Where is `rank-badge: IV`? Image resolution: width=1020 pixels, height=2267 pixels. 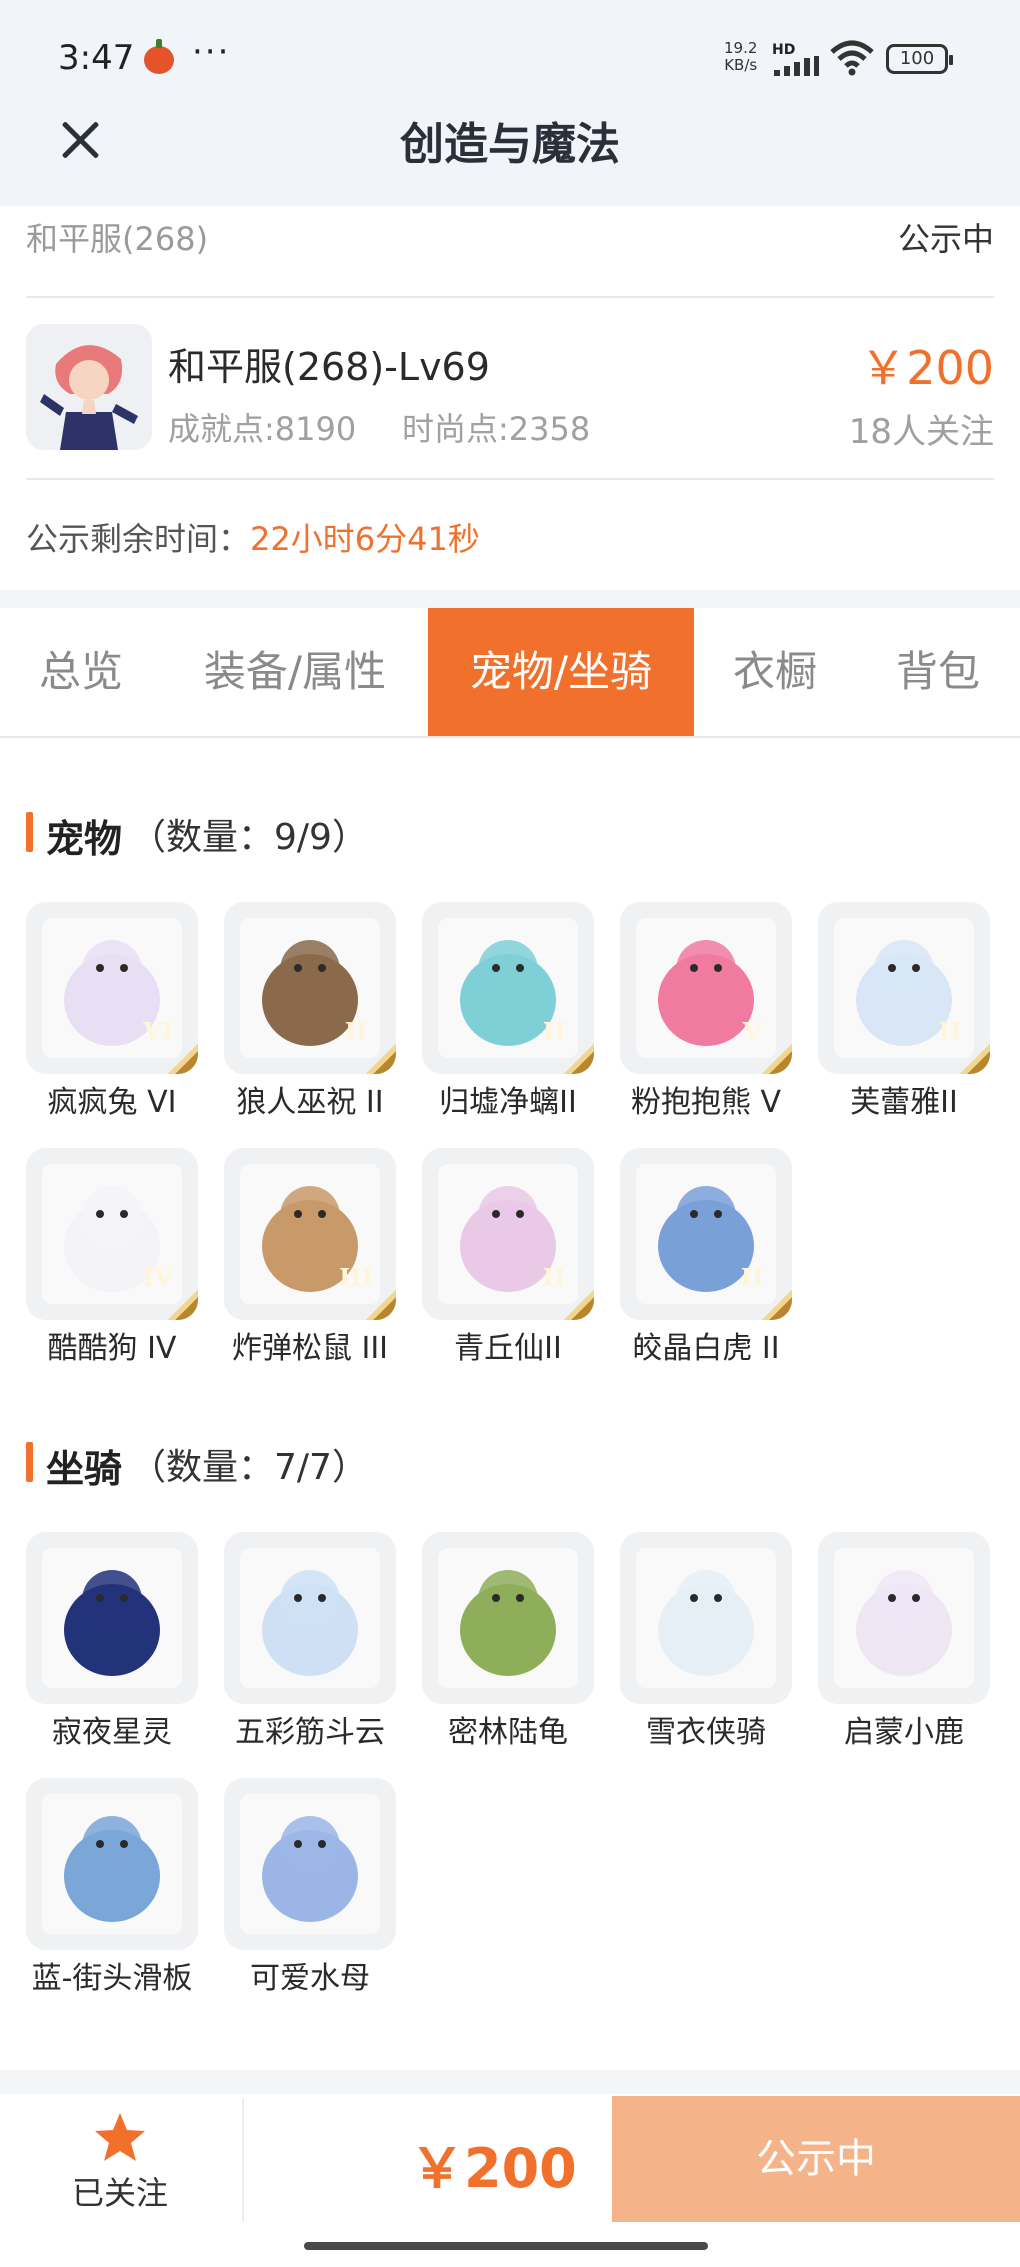
rank-badge: IV is located at coordinates (165, 1286).